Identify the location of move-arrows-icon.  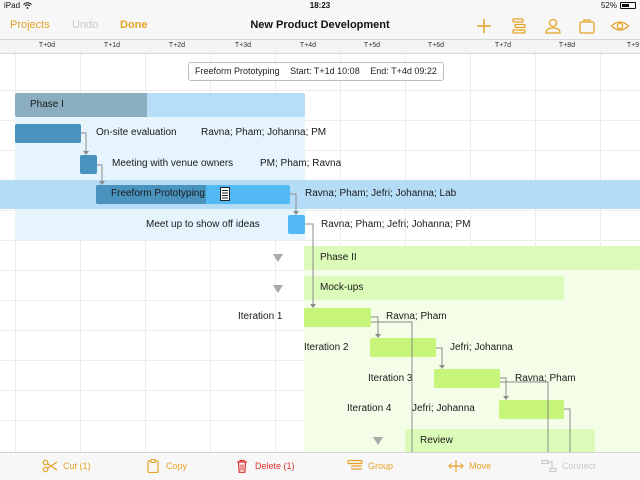
(456, 466).